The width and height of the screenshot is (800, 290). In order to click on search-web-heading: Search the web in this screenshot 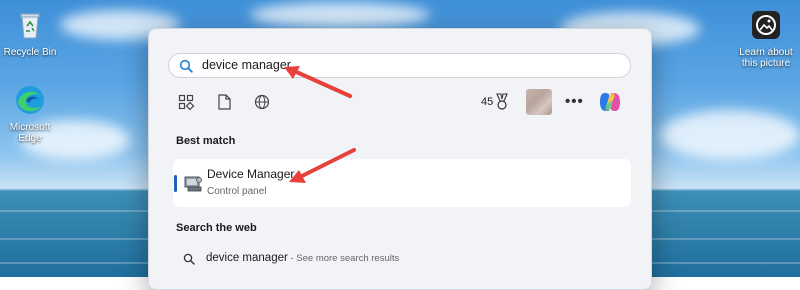, I will do `click(216, 228)`.